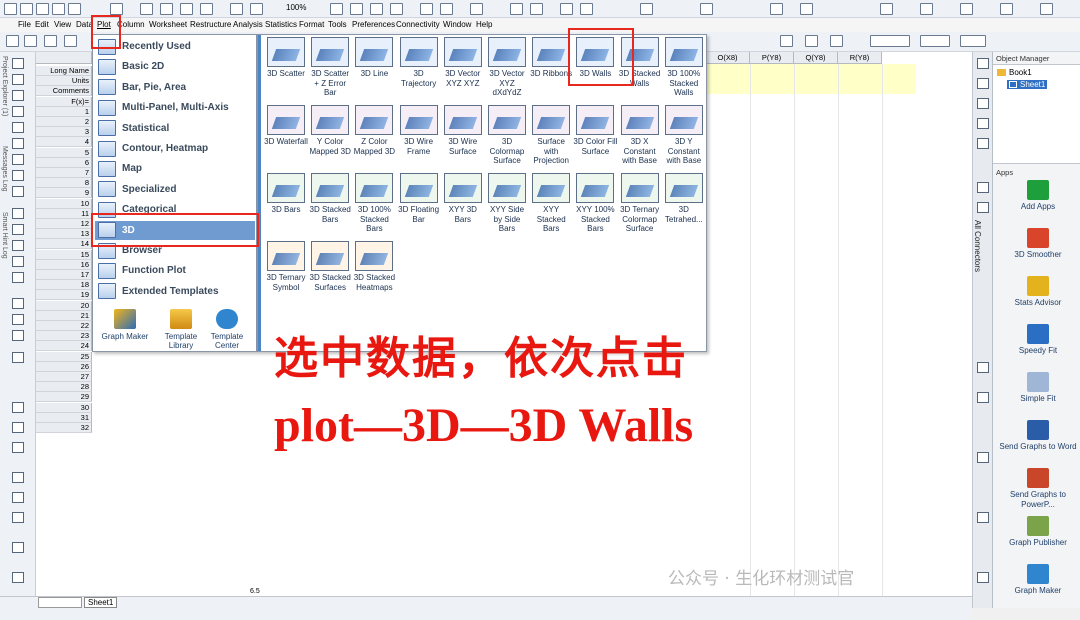 The width and height of the screenshot is (1080, 620). What do you see at coordinates (595, 130) in the screenshot?
I see `gallery-item: 3D Color Fill Surface` at bounding box center [595, 130].